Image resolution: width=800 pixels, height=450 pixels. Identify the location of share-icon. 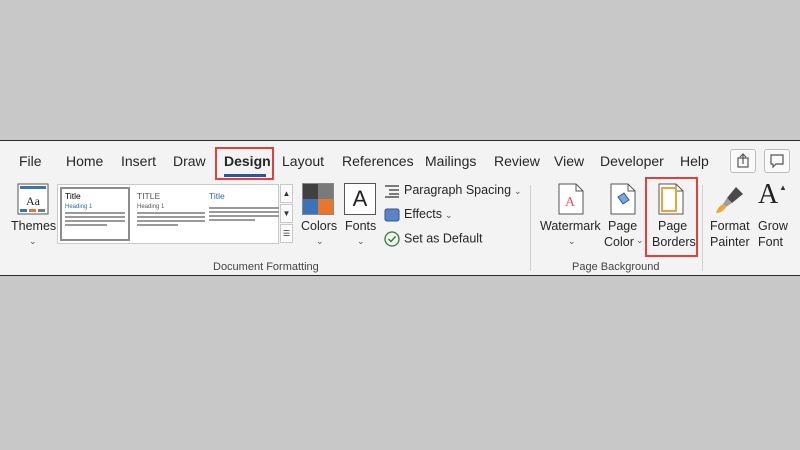
(743, 160).